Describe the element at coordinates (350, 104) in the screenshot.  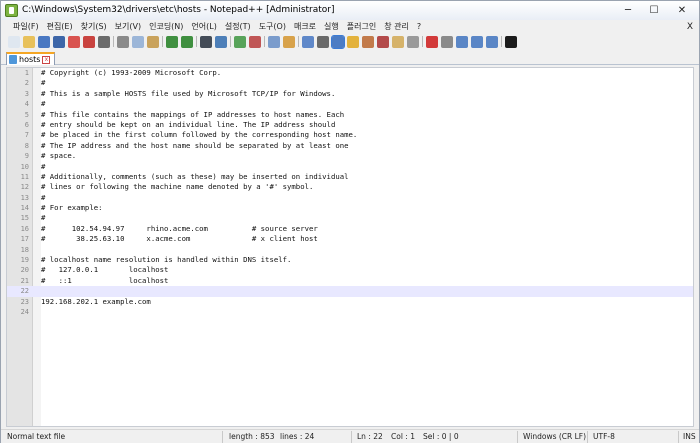
I see `editor-line: 4 #` at that location.